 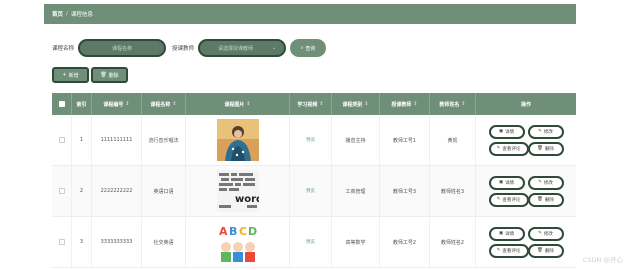 I want to click on header-video: 学习视频 ⇕, so click(x=311, y=104).